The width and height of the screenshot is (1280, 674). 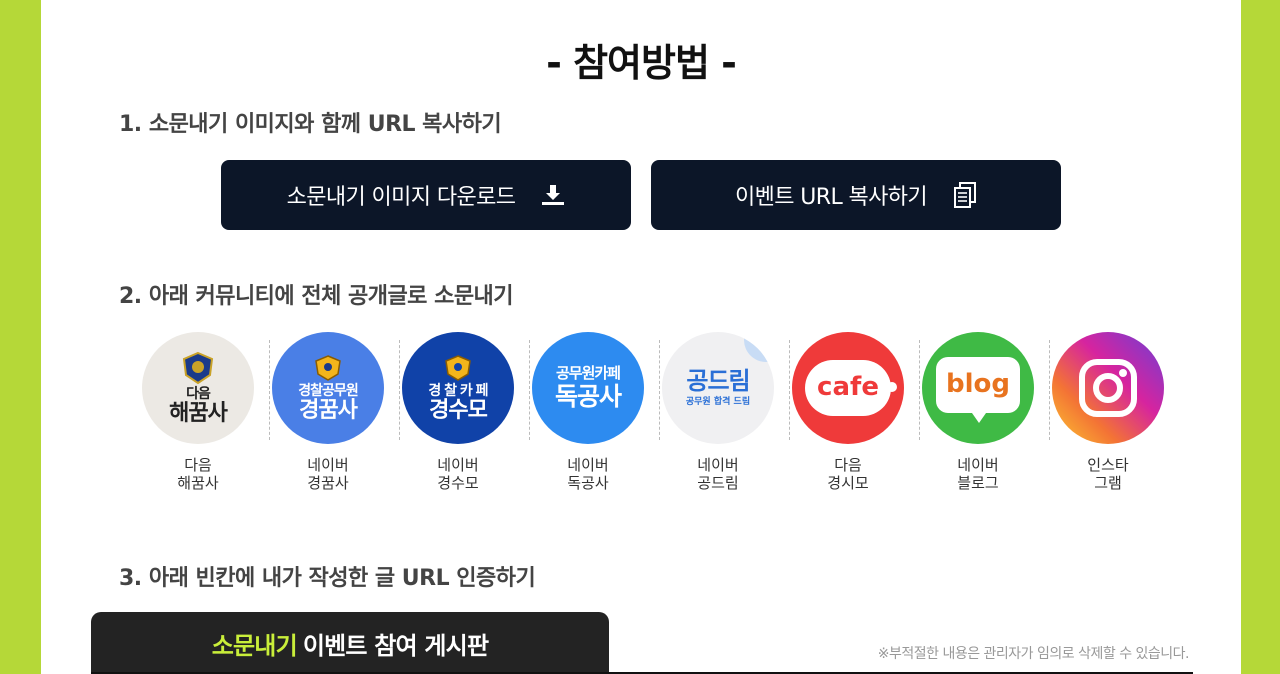 I want to click on community-logo: 공드림 공무원 합격 드림, so click(x=718, y=388).